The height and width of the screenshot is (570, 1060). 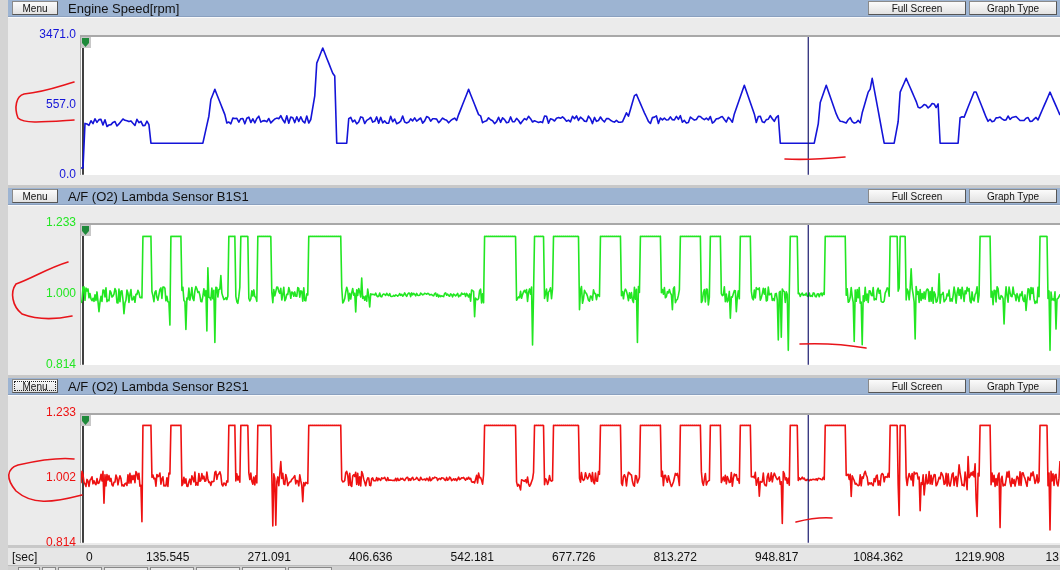 I want to click on graph-title: A/F (O2) Lambda Sensor B1S1, so click(x=159, y=196).